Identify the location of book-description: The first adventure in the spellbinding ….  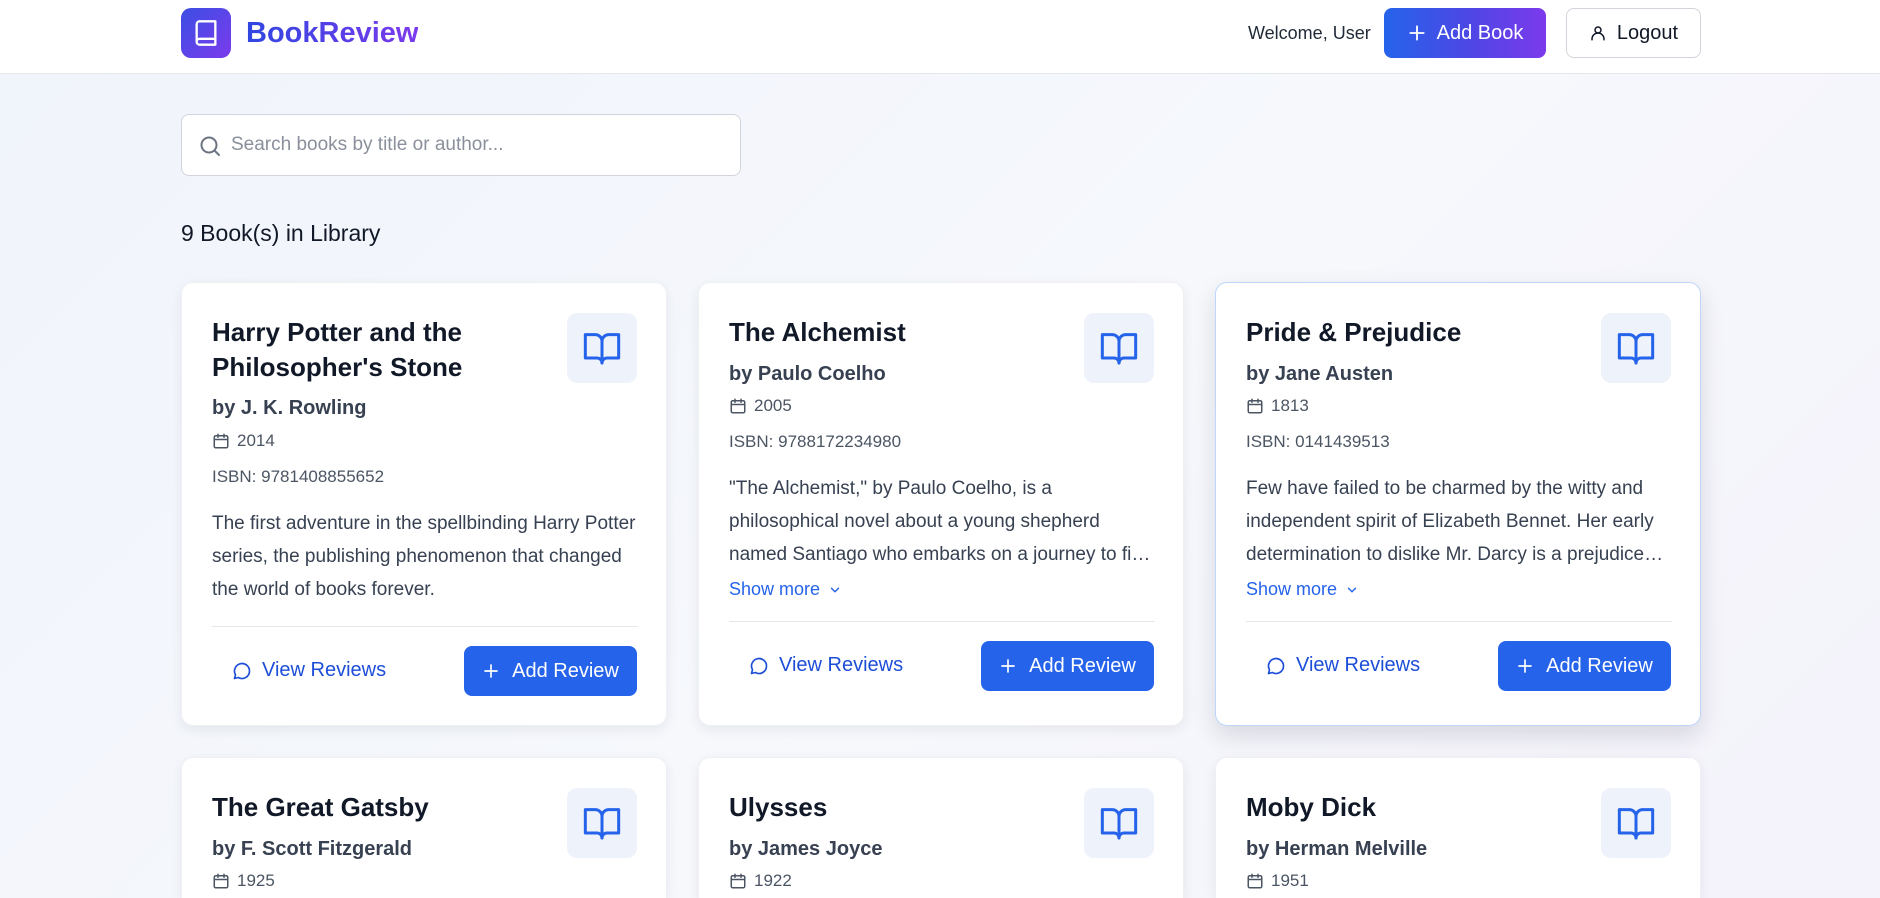
(424, 556).